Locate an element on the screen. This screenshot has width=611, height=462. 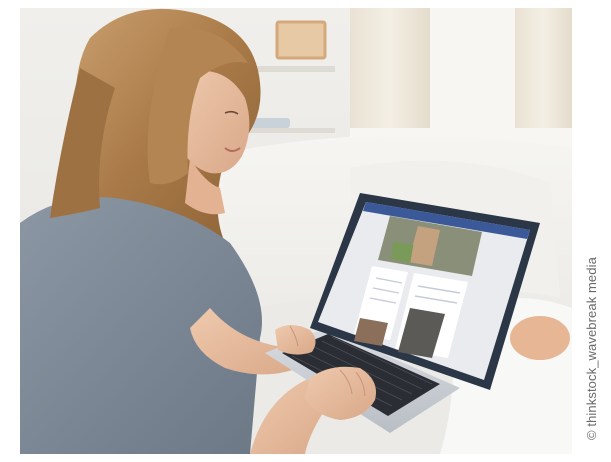
knee is located at coordinates (540, 338).